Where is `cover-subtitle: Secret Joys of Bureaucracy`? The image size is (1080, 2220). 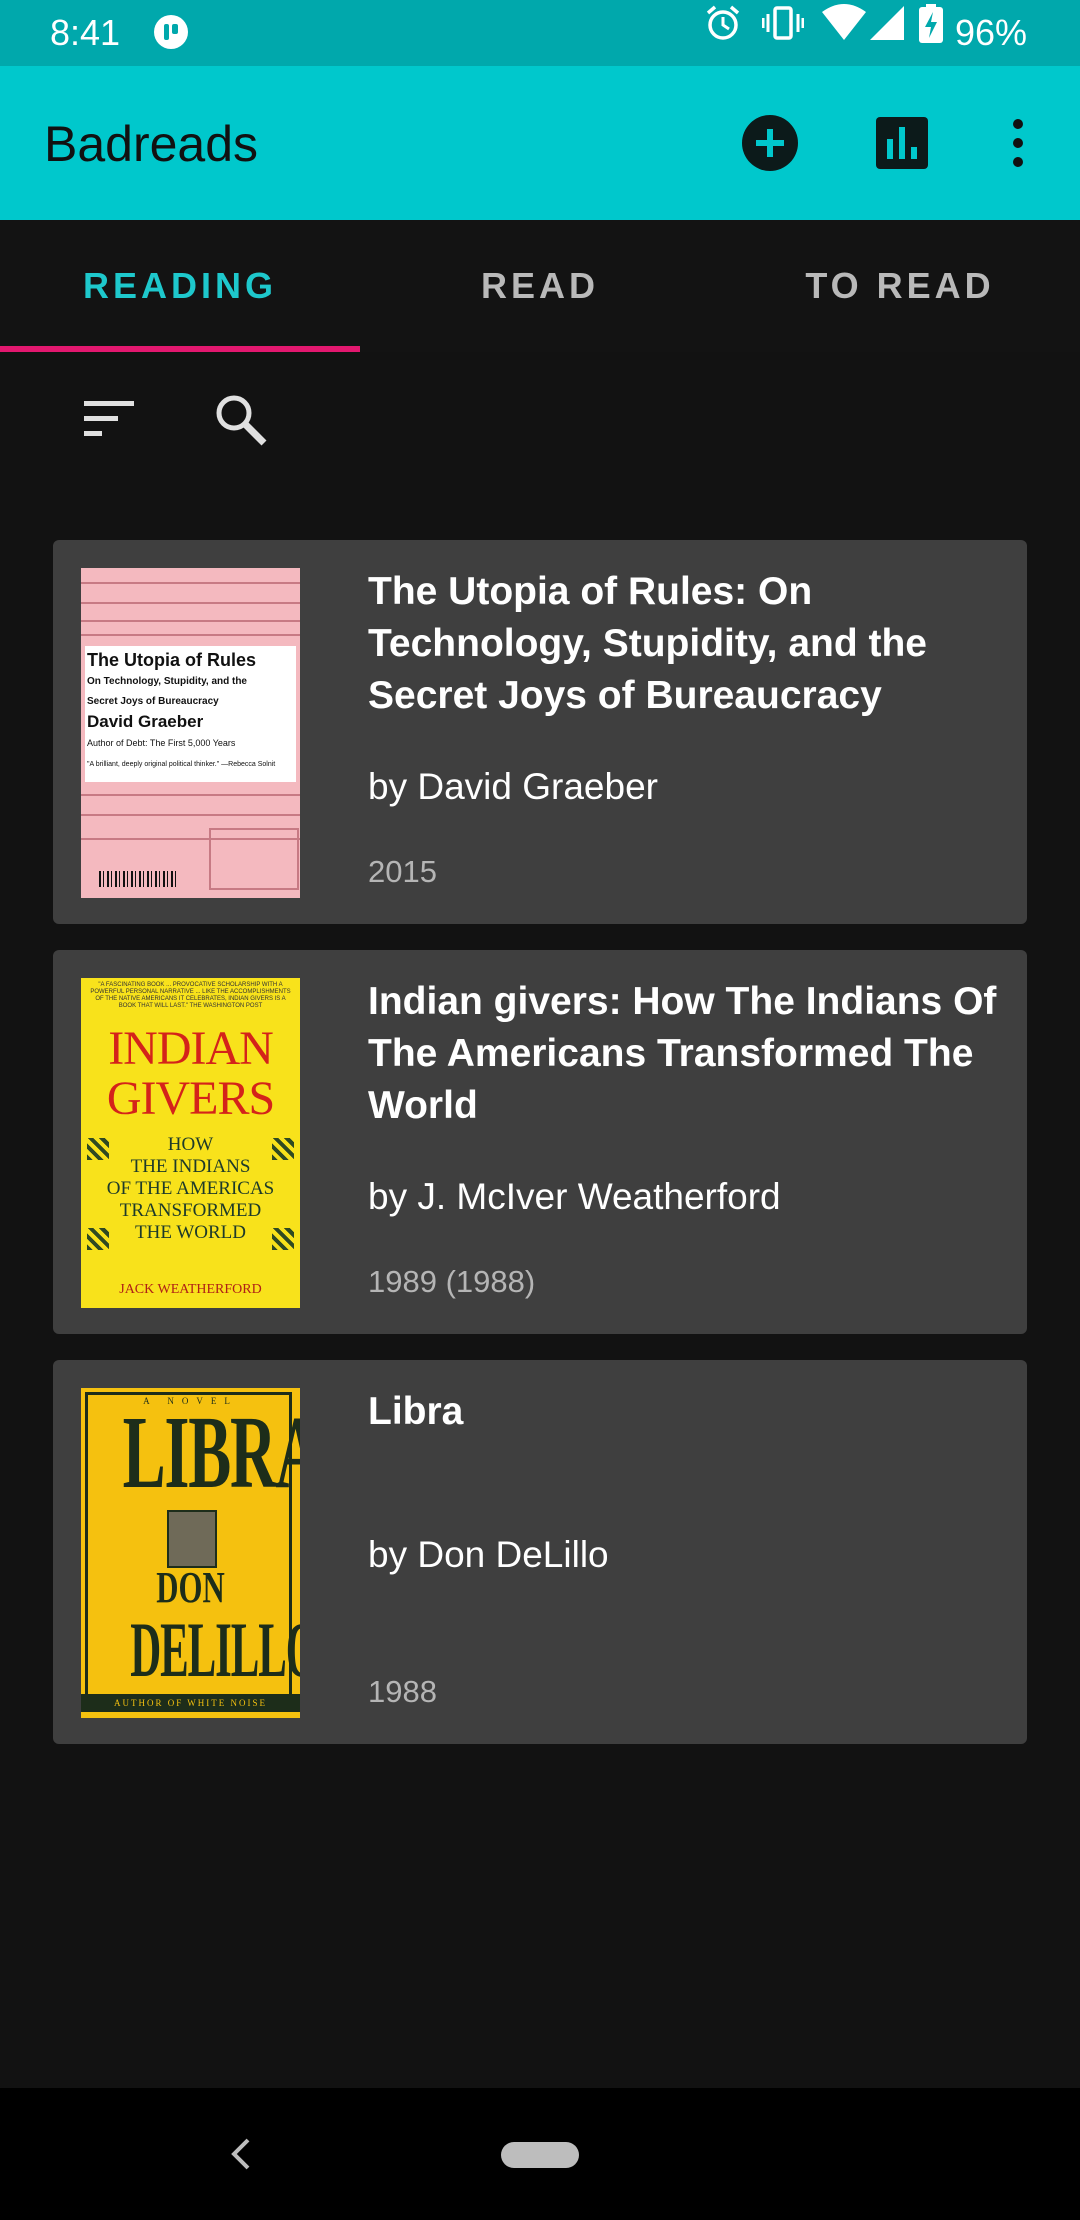
cover-subtitle: Secret Joys of Bureaucracy is located at coordinates (153, 701).